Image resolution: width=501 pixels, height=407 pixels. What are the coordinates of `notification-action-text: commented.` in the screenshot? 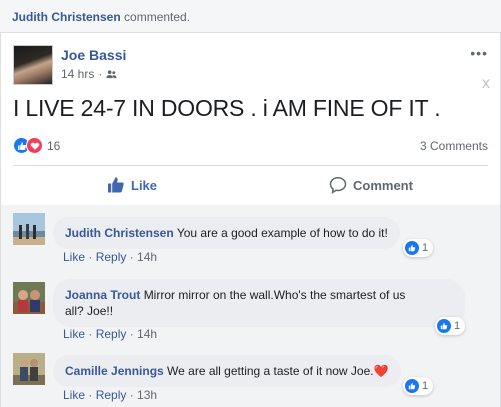 It's located at (155, 17).